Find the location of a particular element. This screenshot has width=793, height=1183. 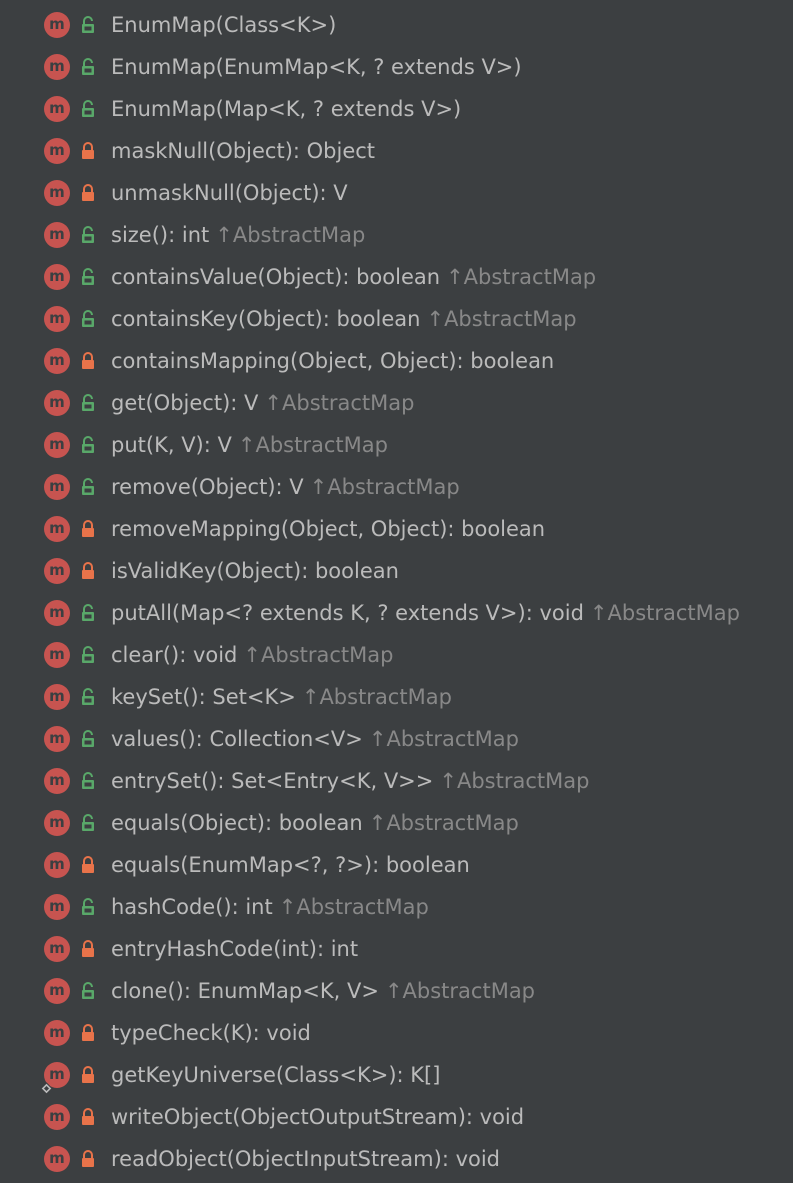

member-signature: containsKey(Object): boolean ↑AbstractMap is located at coordinates (344, 319).